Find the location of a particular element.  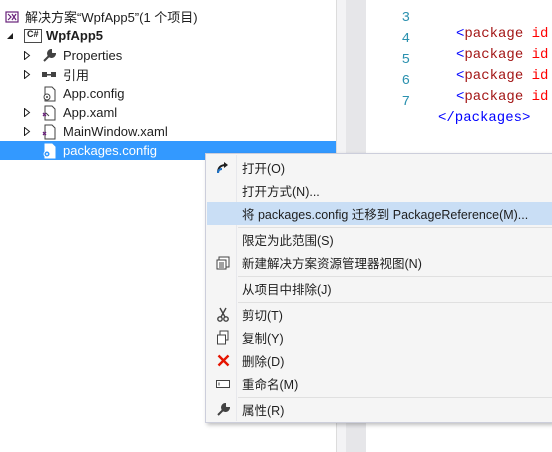

code-text: </packages> is located at coordinates (484, 118).